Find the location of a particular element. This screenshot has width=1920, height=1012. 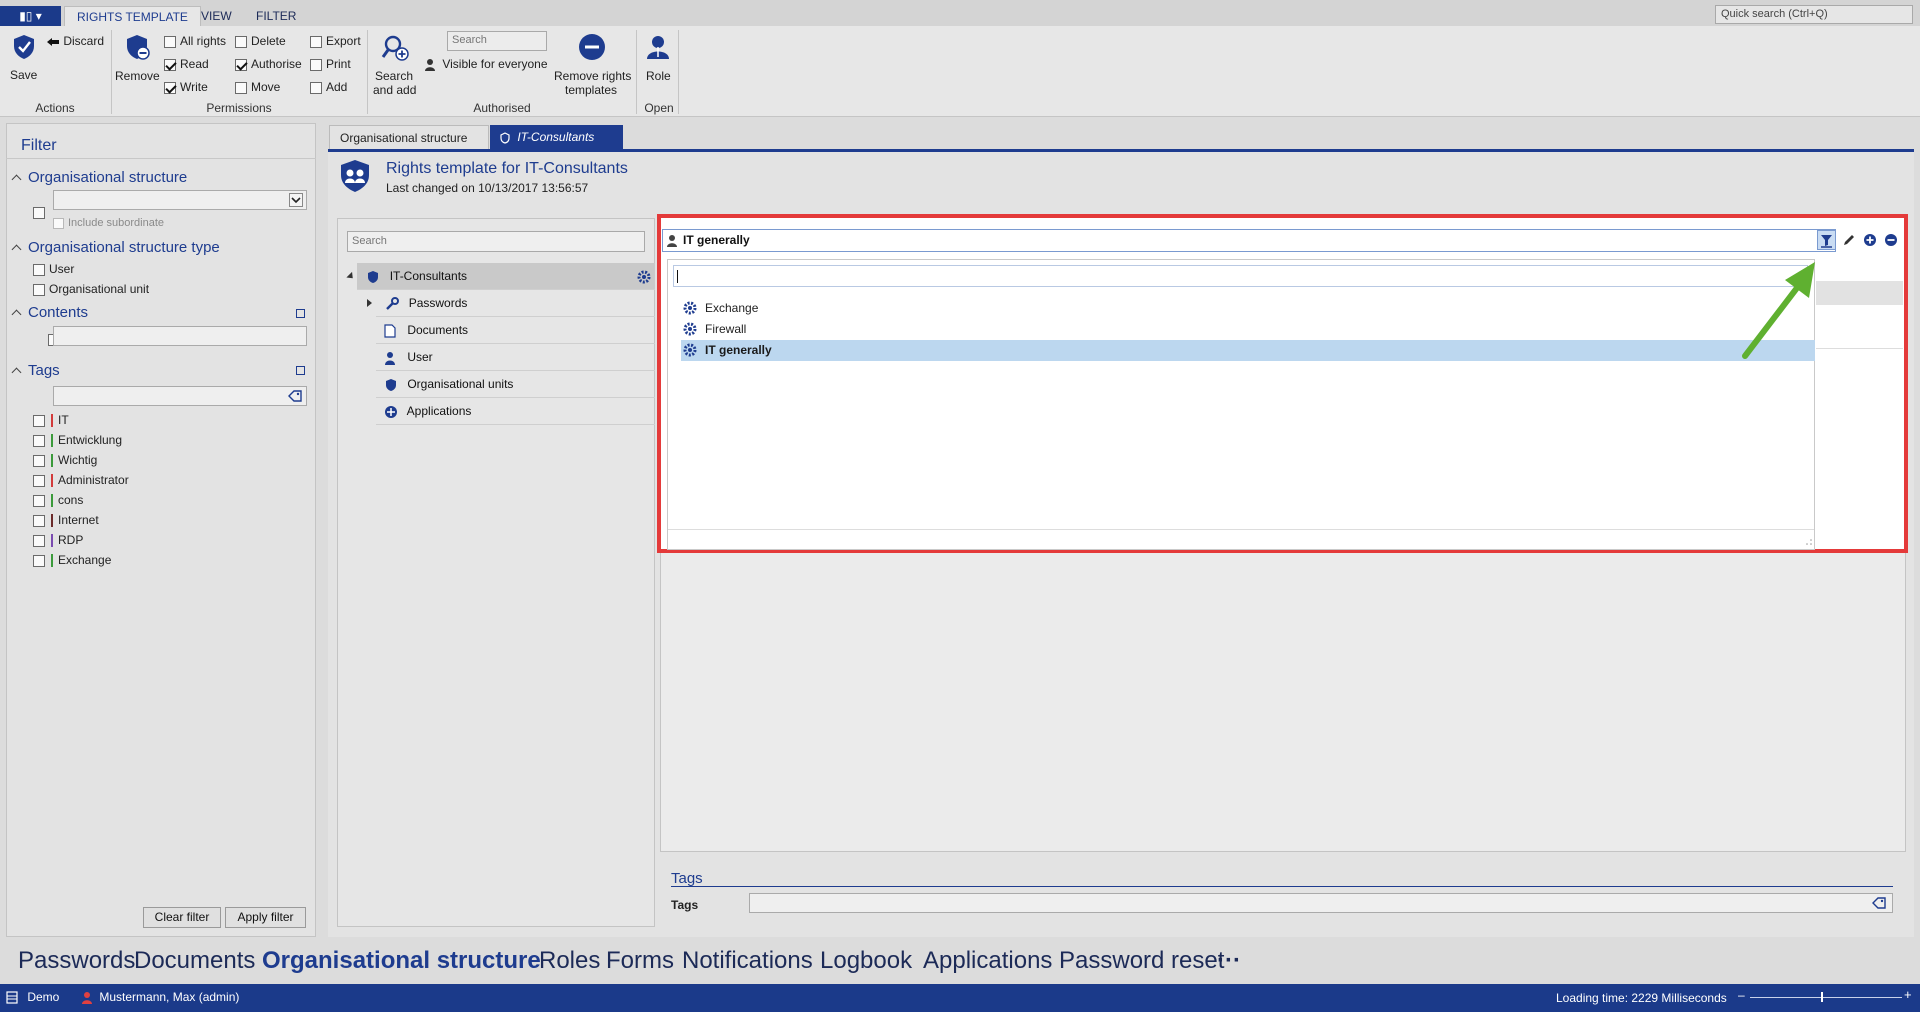

module-logbook: Logbook is located at coordinates (866, 961).